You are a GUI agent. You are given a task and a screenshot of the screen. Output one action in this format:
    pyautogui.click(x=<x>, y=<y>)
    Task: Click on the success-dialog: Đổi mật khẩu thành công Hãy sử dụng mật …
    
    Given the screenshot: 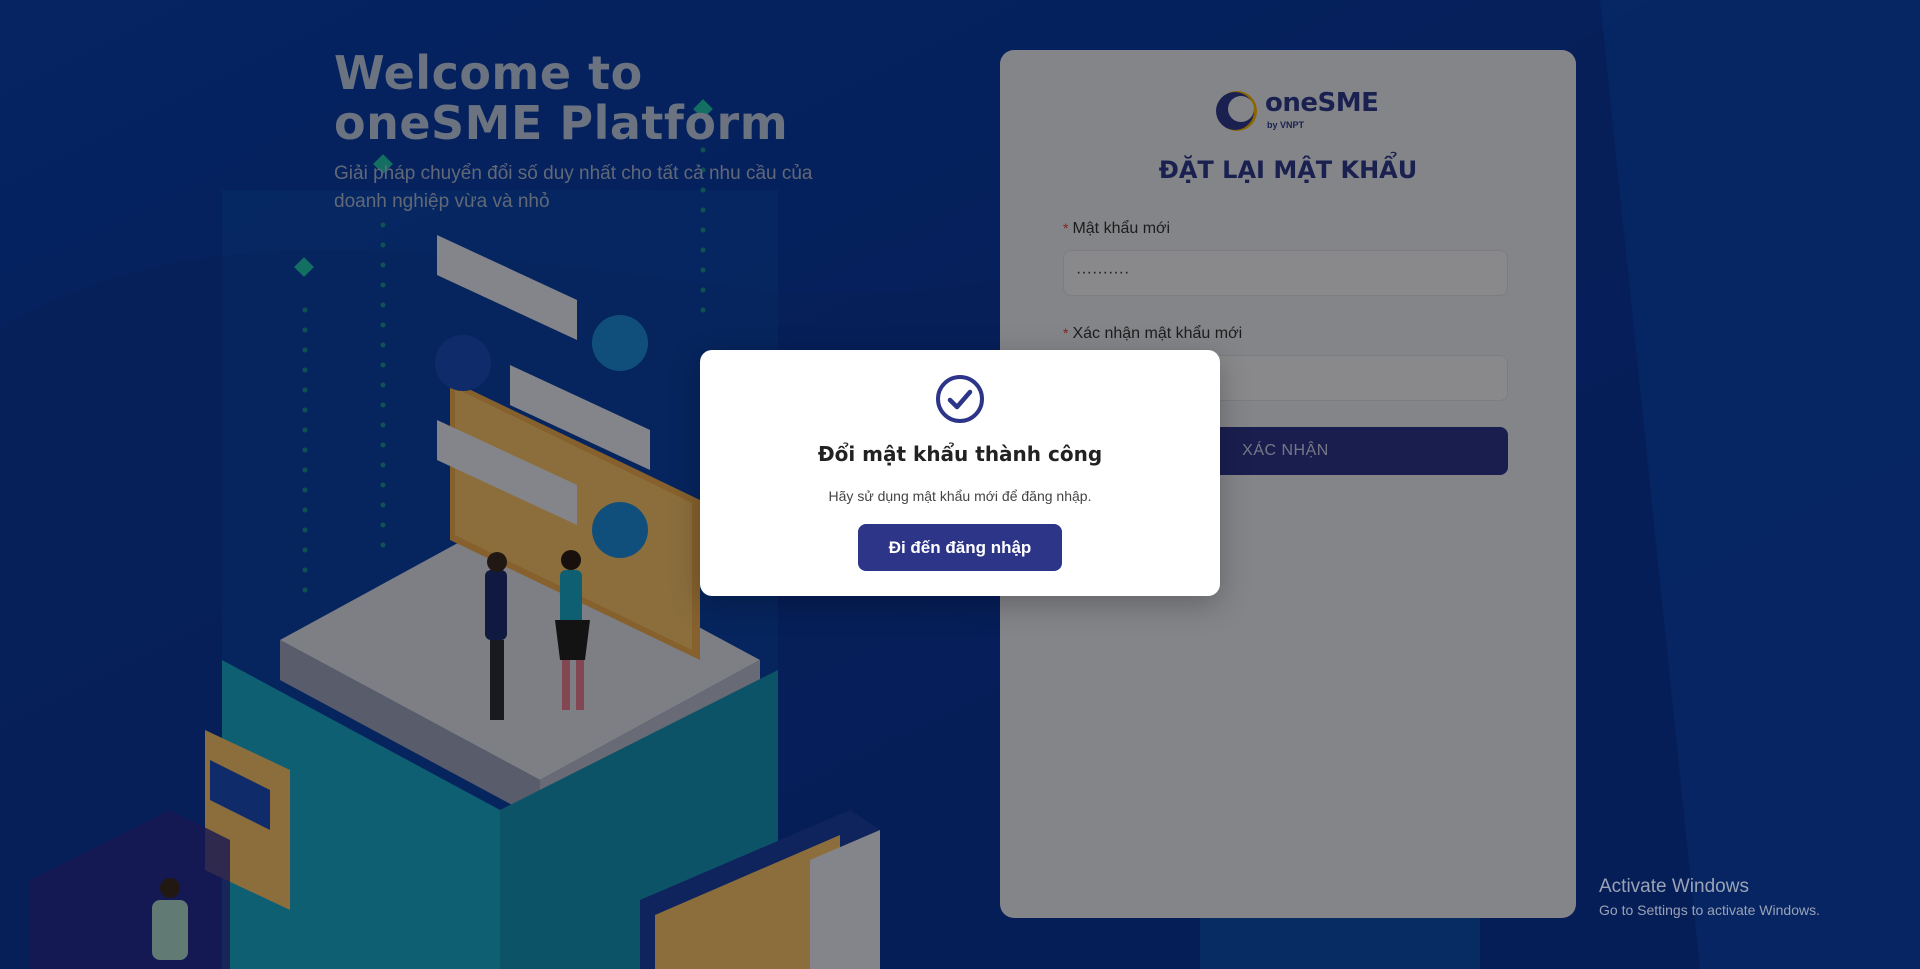 What is the action you would take?
    pyautogui.click(x=960, y=473)
    